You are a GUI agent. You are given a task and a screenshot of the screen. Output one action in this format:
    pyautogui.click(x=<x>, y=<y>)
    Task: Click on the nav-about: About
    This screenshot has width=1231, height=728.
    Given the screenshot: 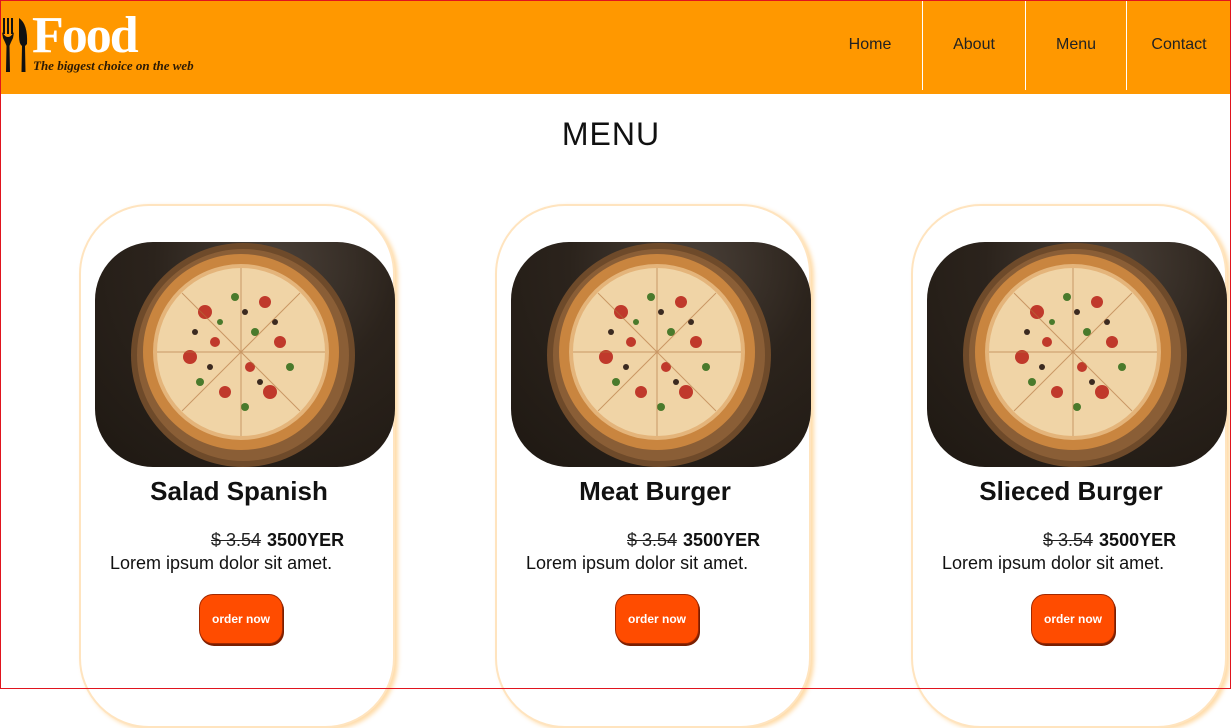 What is the action you would take?
    pyautogui.click(x=973, y=45)
    